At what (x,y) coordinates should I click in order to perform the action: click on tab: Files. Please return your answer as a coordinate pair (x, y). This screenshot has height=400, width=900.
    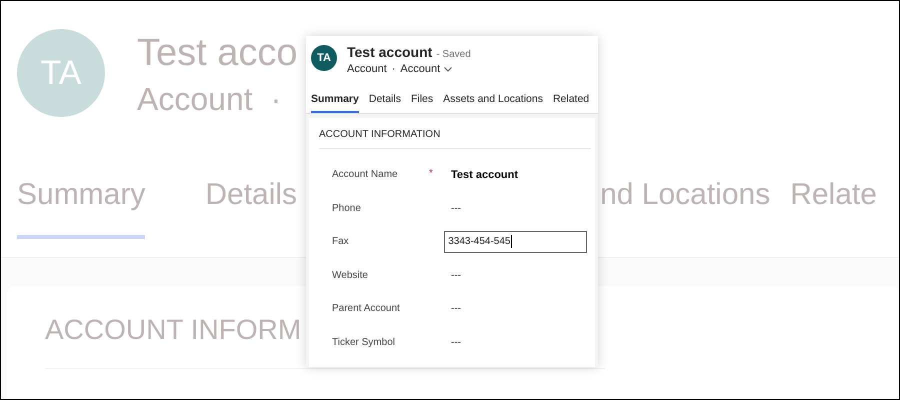
    Looking at the image, I should click on (422, 102).